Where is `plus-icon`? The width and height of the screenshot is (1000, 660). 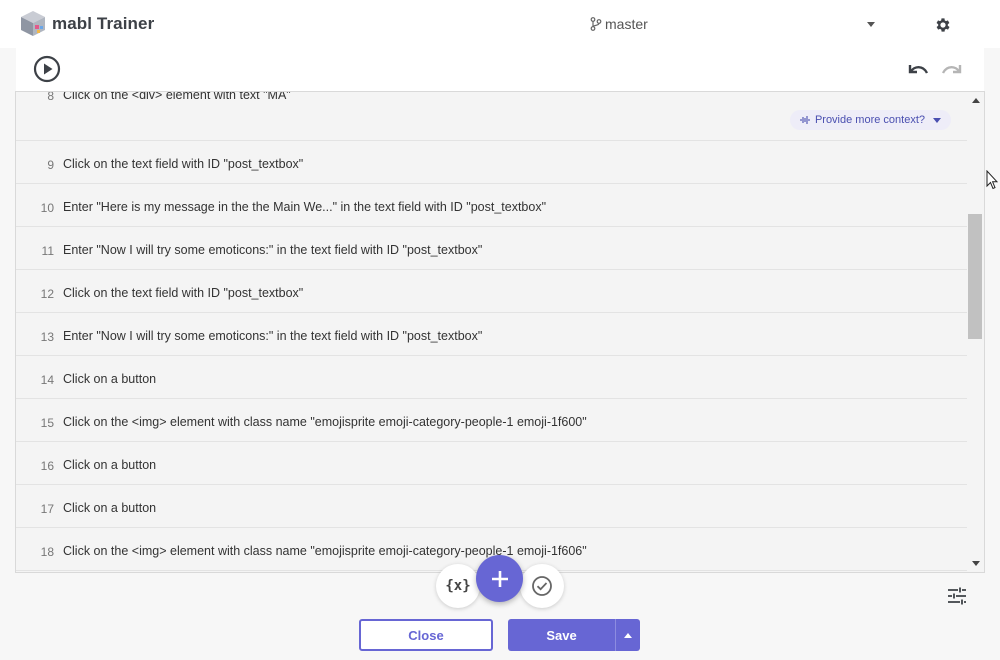 plus-icon is located at coordinates (499, 578).